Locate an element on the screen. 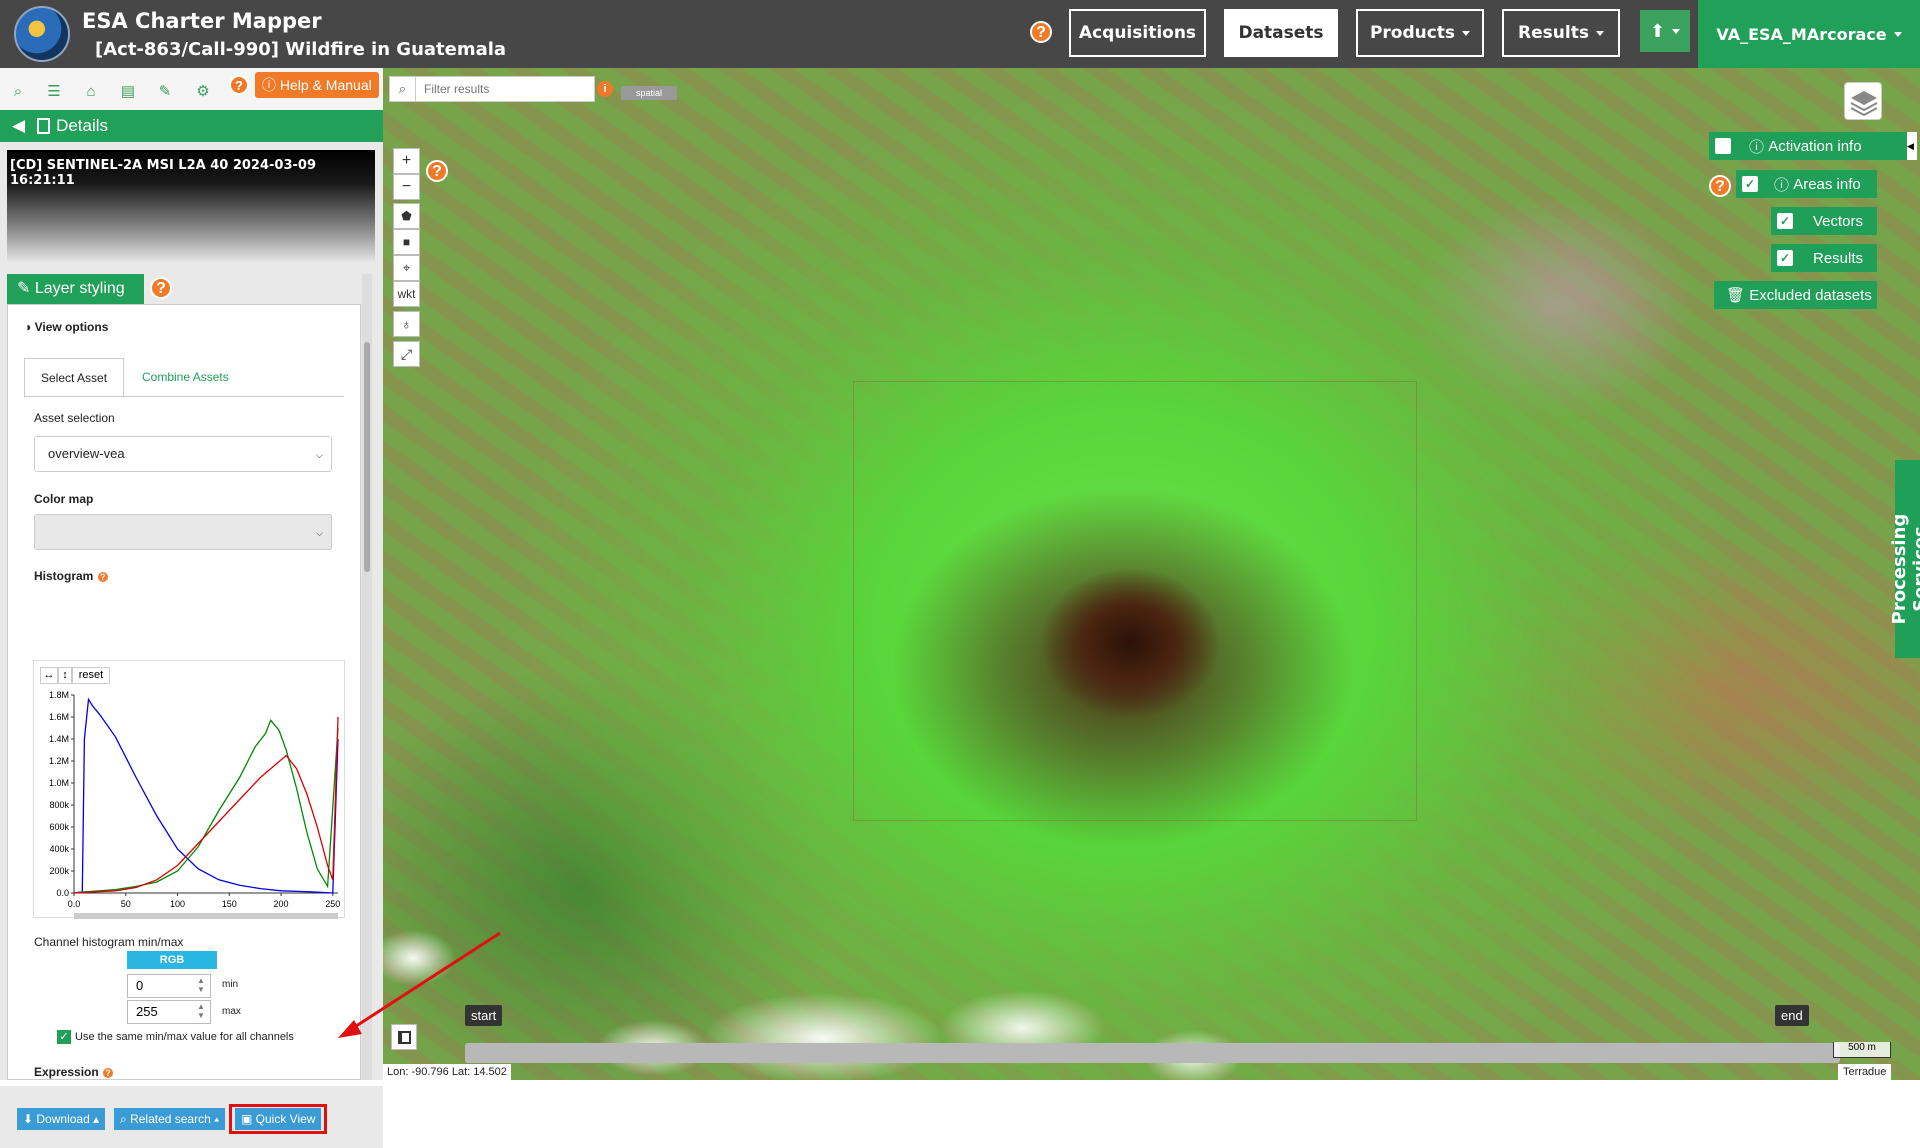 The image size is (1920, 1148). excluded-datasets-button: 🗑︎ Excluded datasets is located at coordinates (1795, 295).